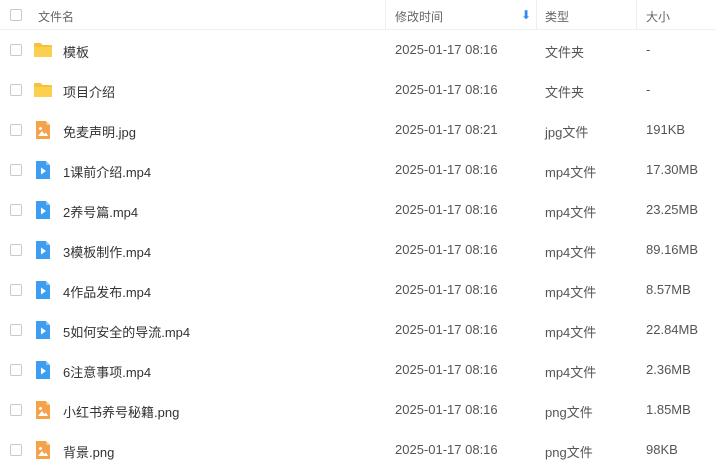  What do you see at coordinates (358, 90) in the screenshot?
I see `file-row: 项目介绍 2025-01-17 08:16 文件夹 -` at bounding box center [358, 90].